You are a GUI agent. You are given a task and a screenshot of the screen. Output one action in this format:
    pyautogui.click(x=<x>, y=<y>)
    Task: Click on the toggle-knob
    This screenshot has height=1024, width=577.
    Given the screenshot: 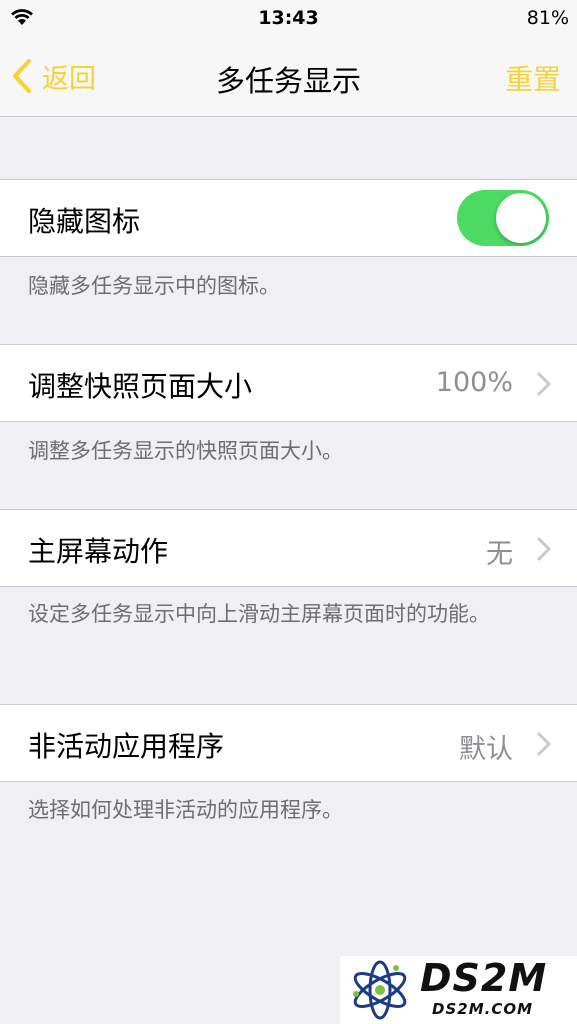 What is the action you would take?
    pyautogui.click(x=521, y=218)
    